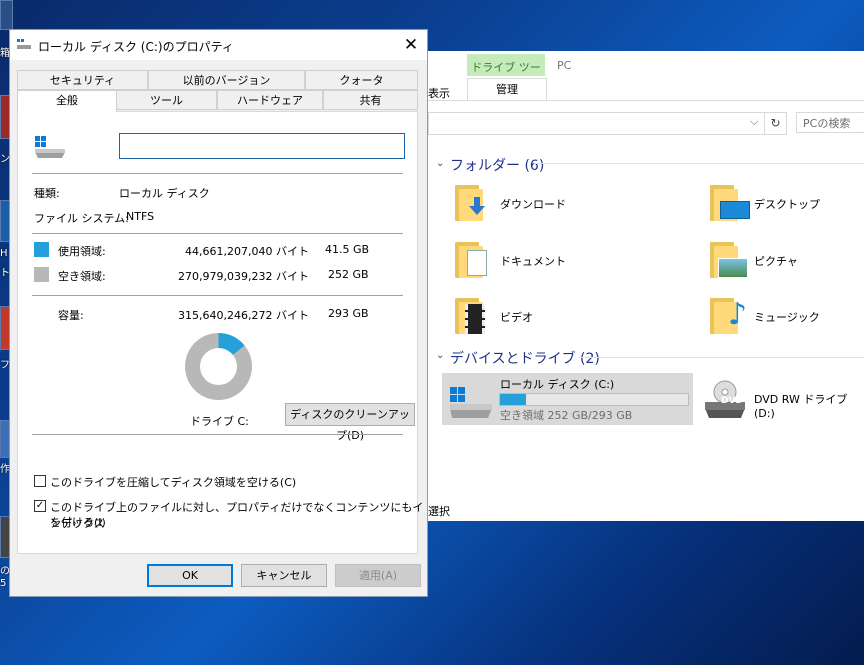 This screenshot has height=665, width=864. What do you see at coordinates (164, 193) in the screenshot?
I see `type-value: ローカル ディスク` at bounding box center [164, 193].